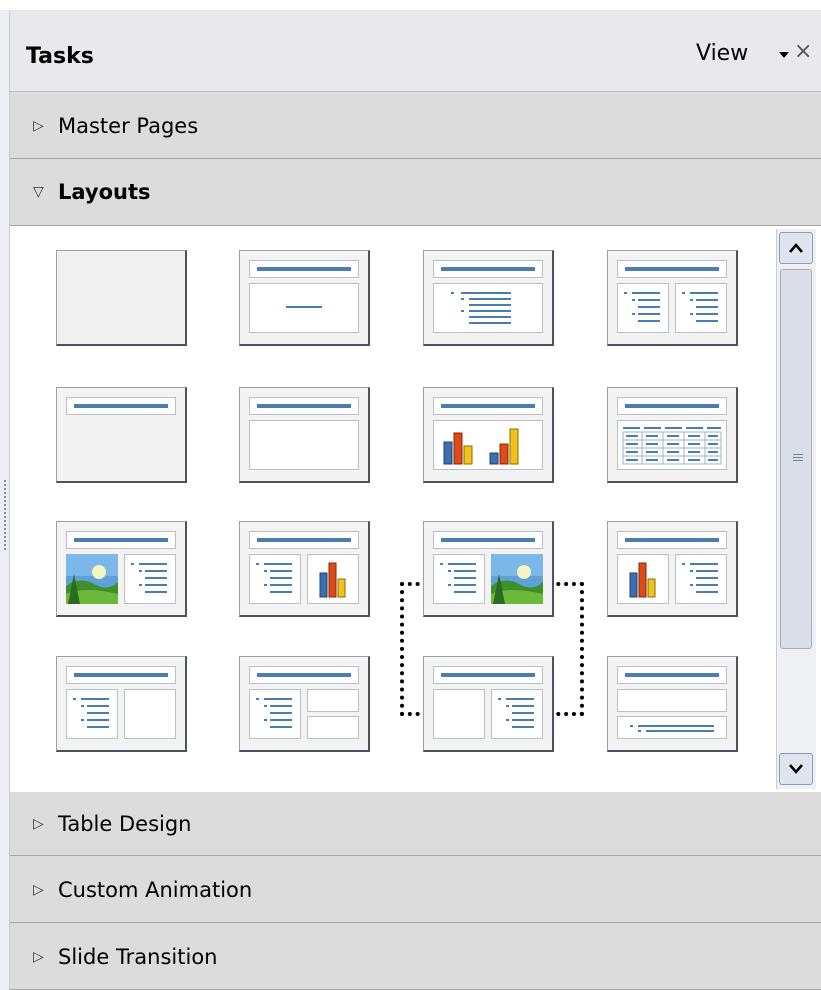  What do you see at coordinates (125, 824) in the screenshot?
I see `section-label-table-design: Table Design` at bounding box center [125, 824].